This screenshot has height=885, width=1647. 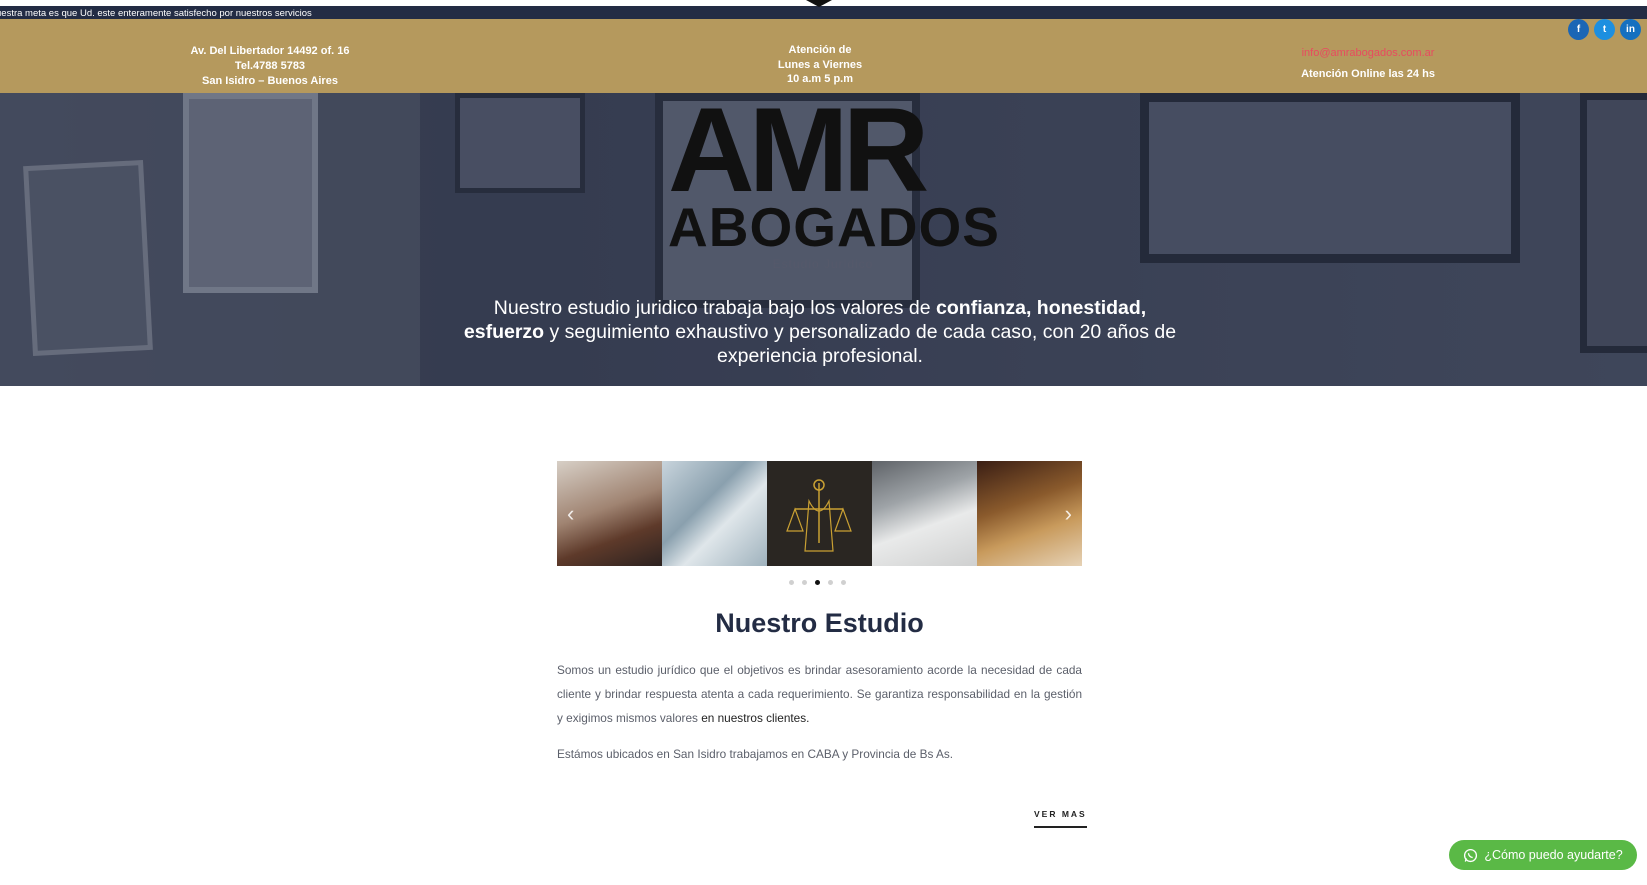 What do you see at coordinates (1068, 514) in the screenshot?
I see `carousel-next-icon: ›` at bounding box center [1068, 514].